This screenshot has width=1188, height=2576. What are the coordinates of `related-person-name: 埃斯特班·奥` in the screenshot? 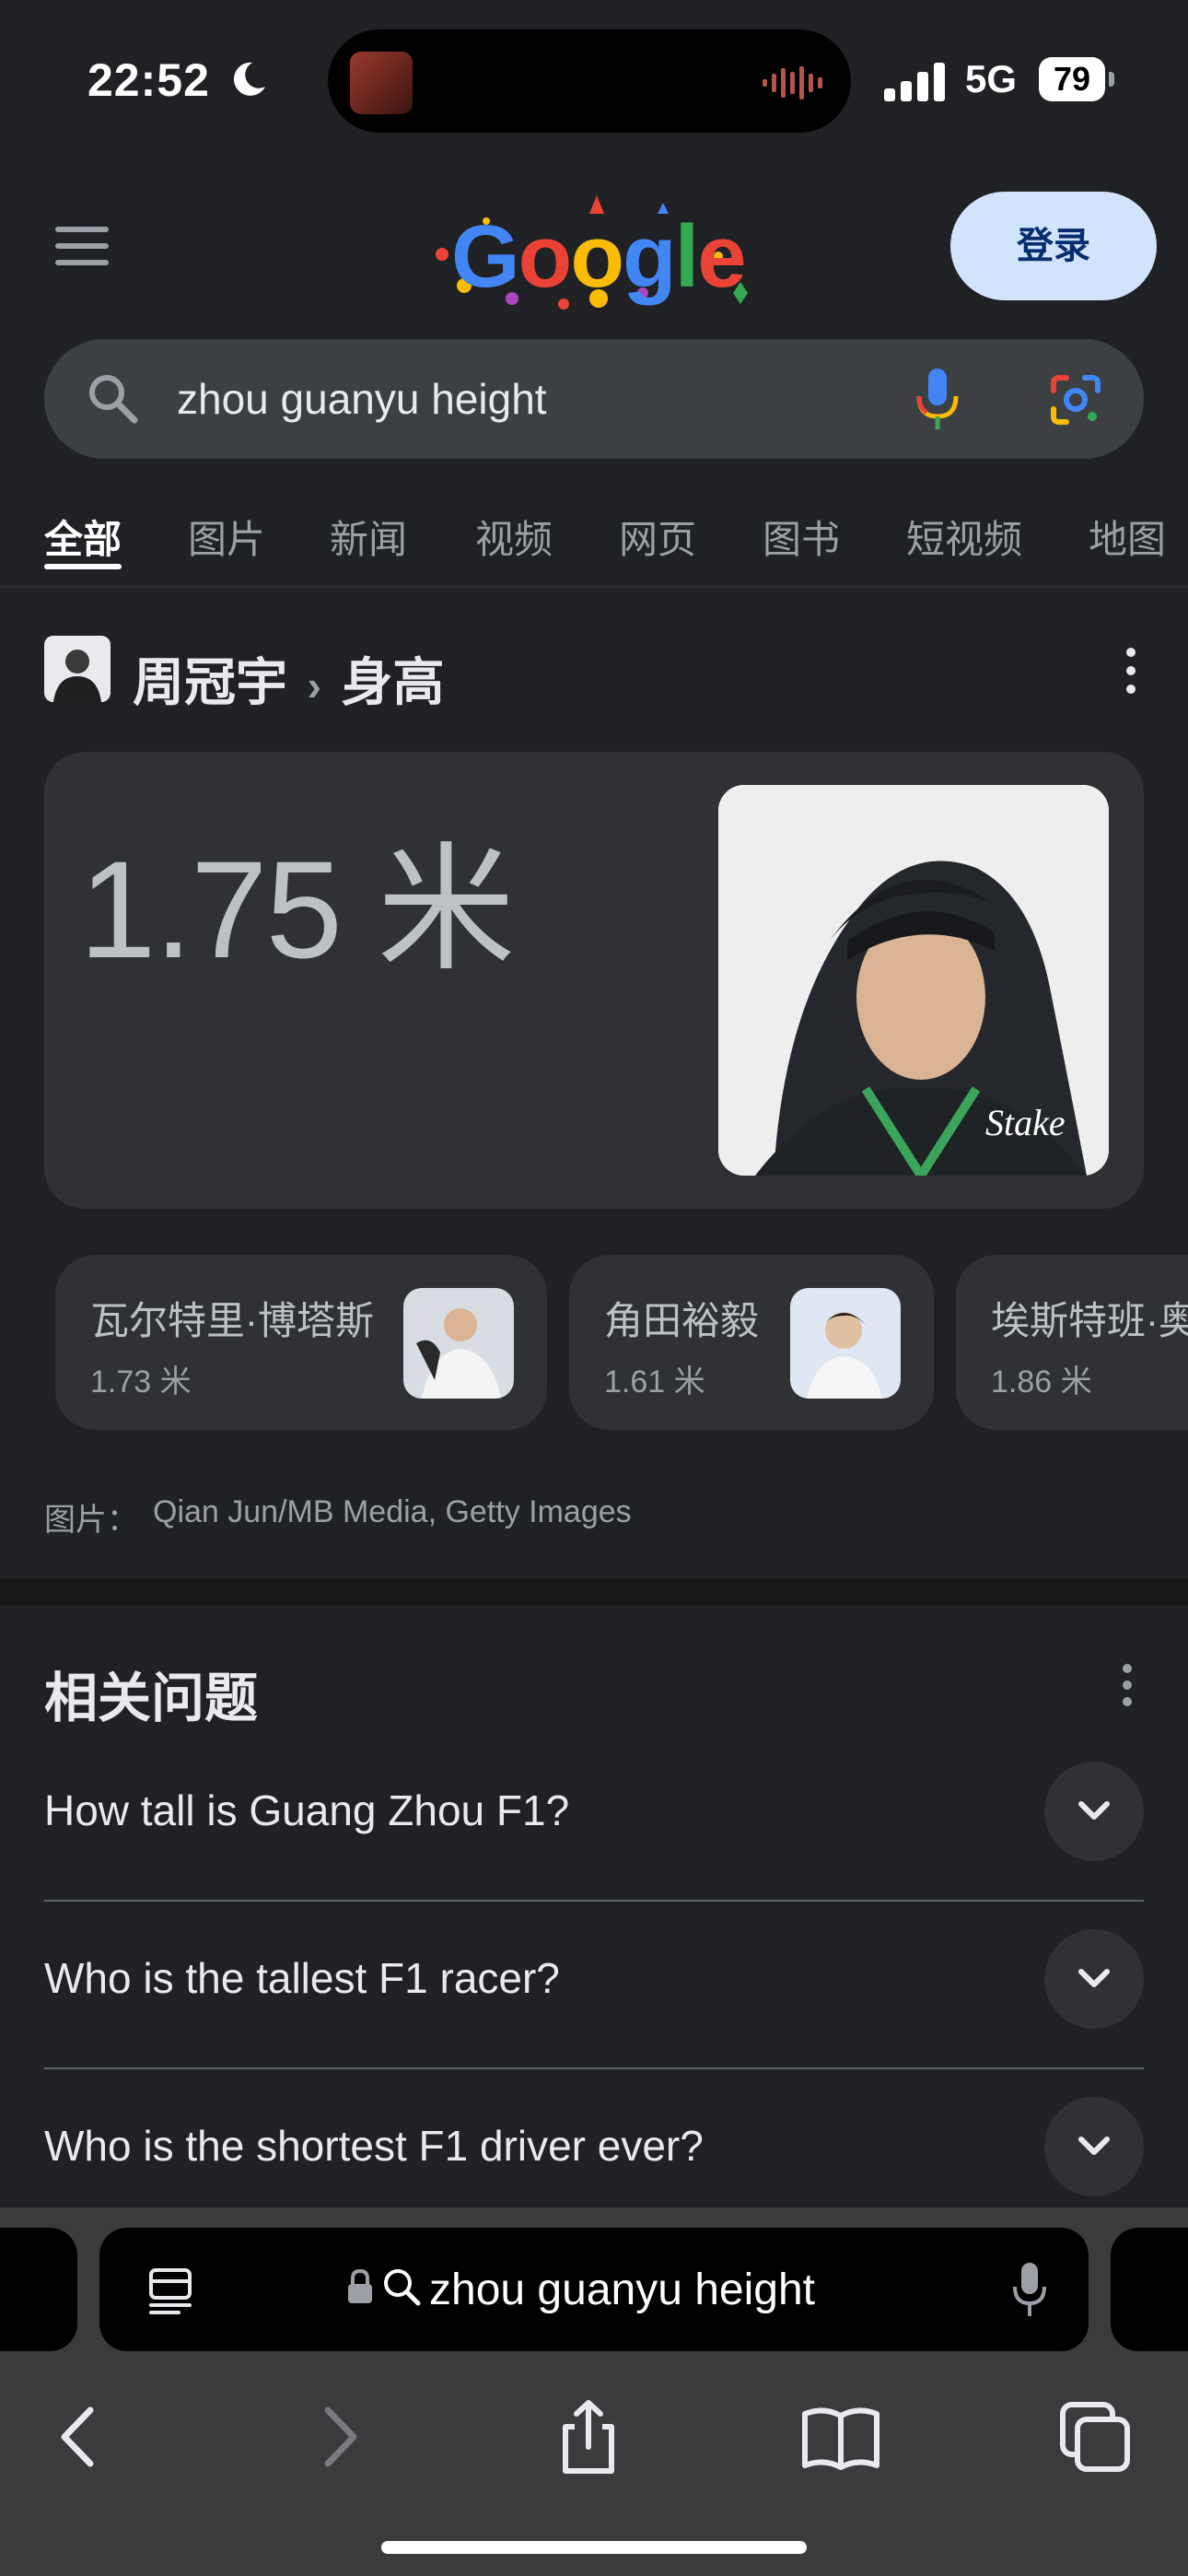 It's located at (1089, 1320).